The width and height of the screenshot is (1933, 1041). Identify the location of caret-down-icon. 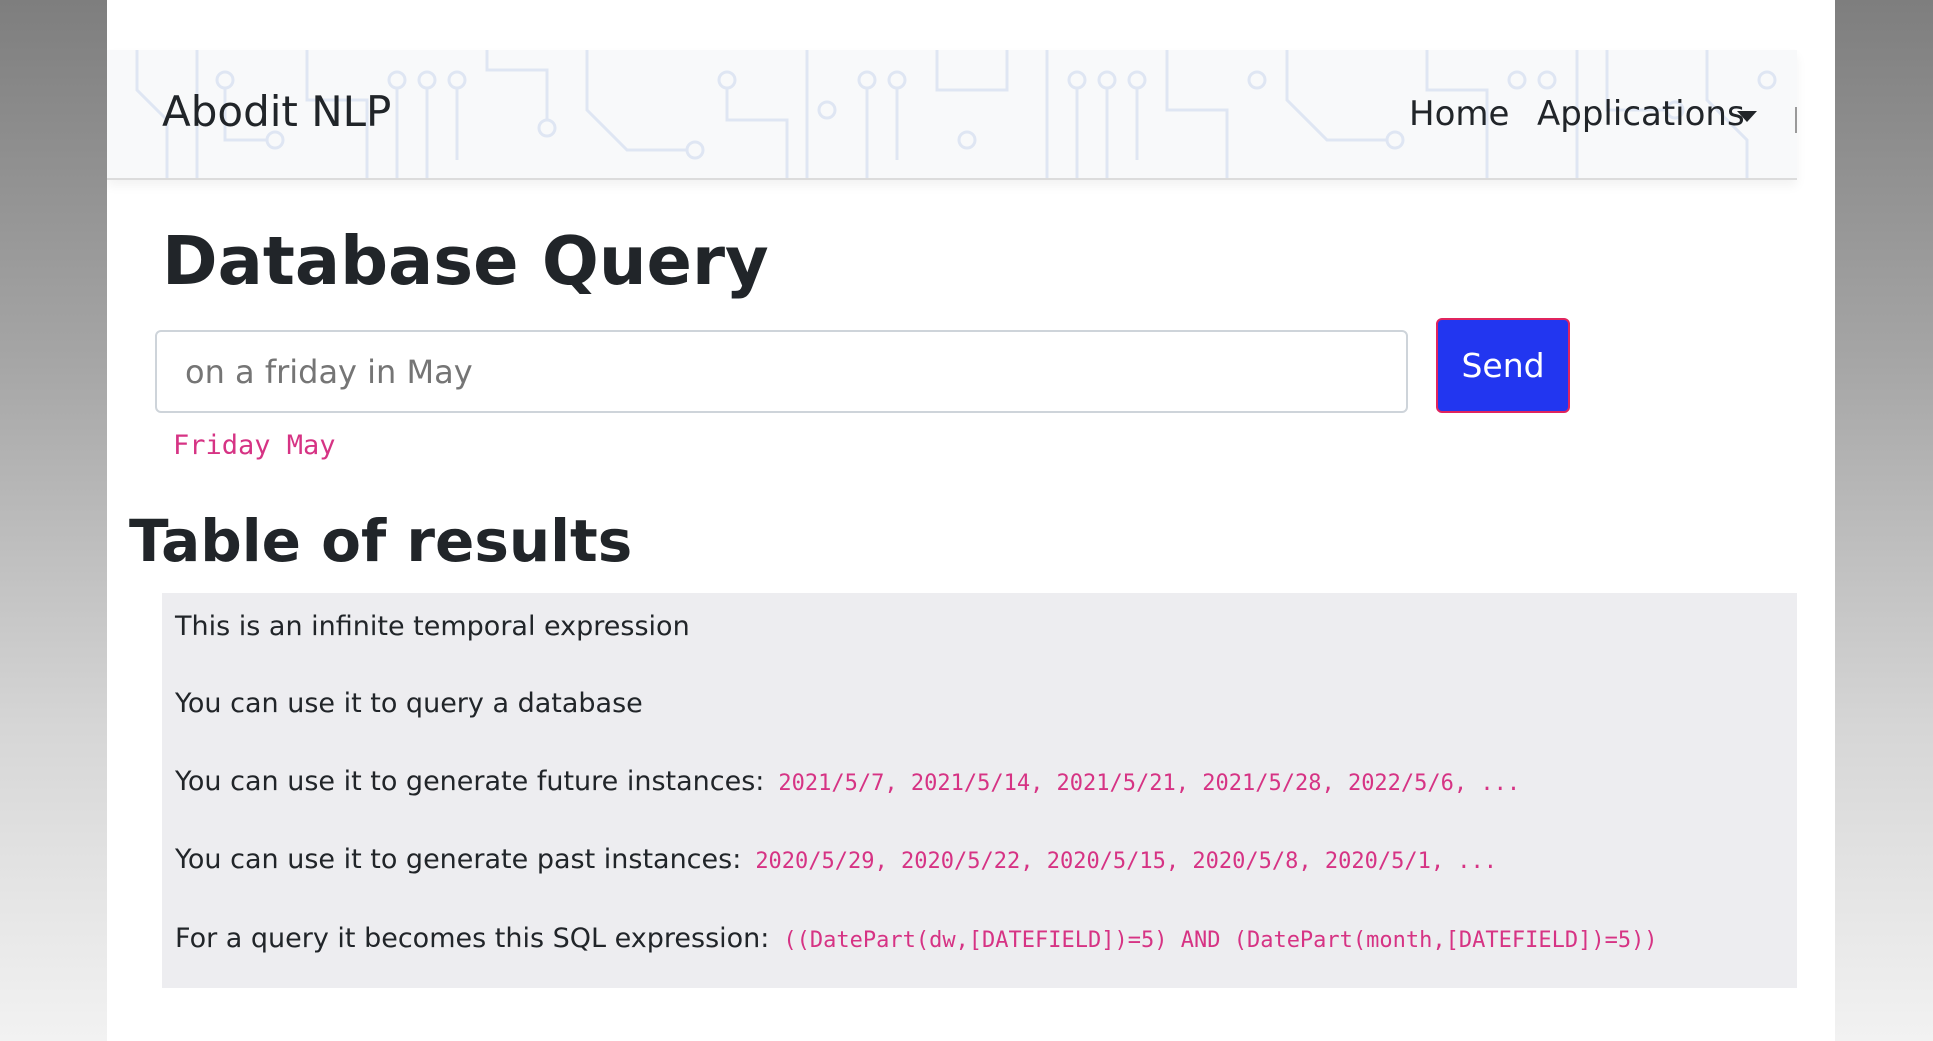
(1747, 116).